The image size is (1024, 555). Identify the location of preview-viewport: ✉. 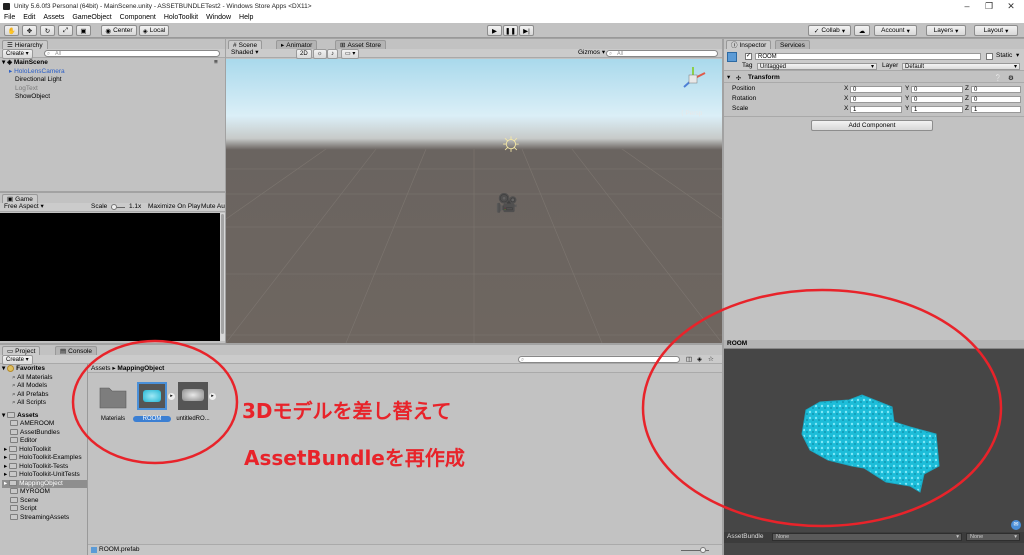
(874, 441).